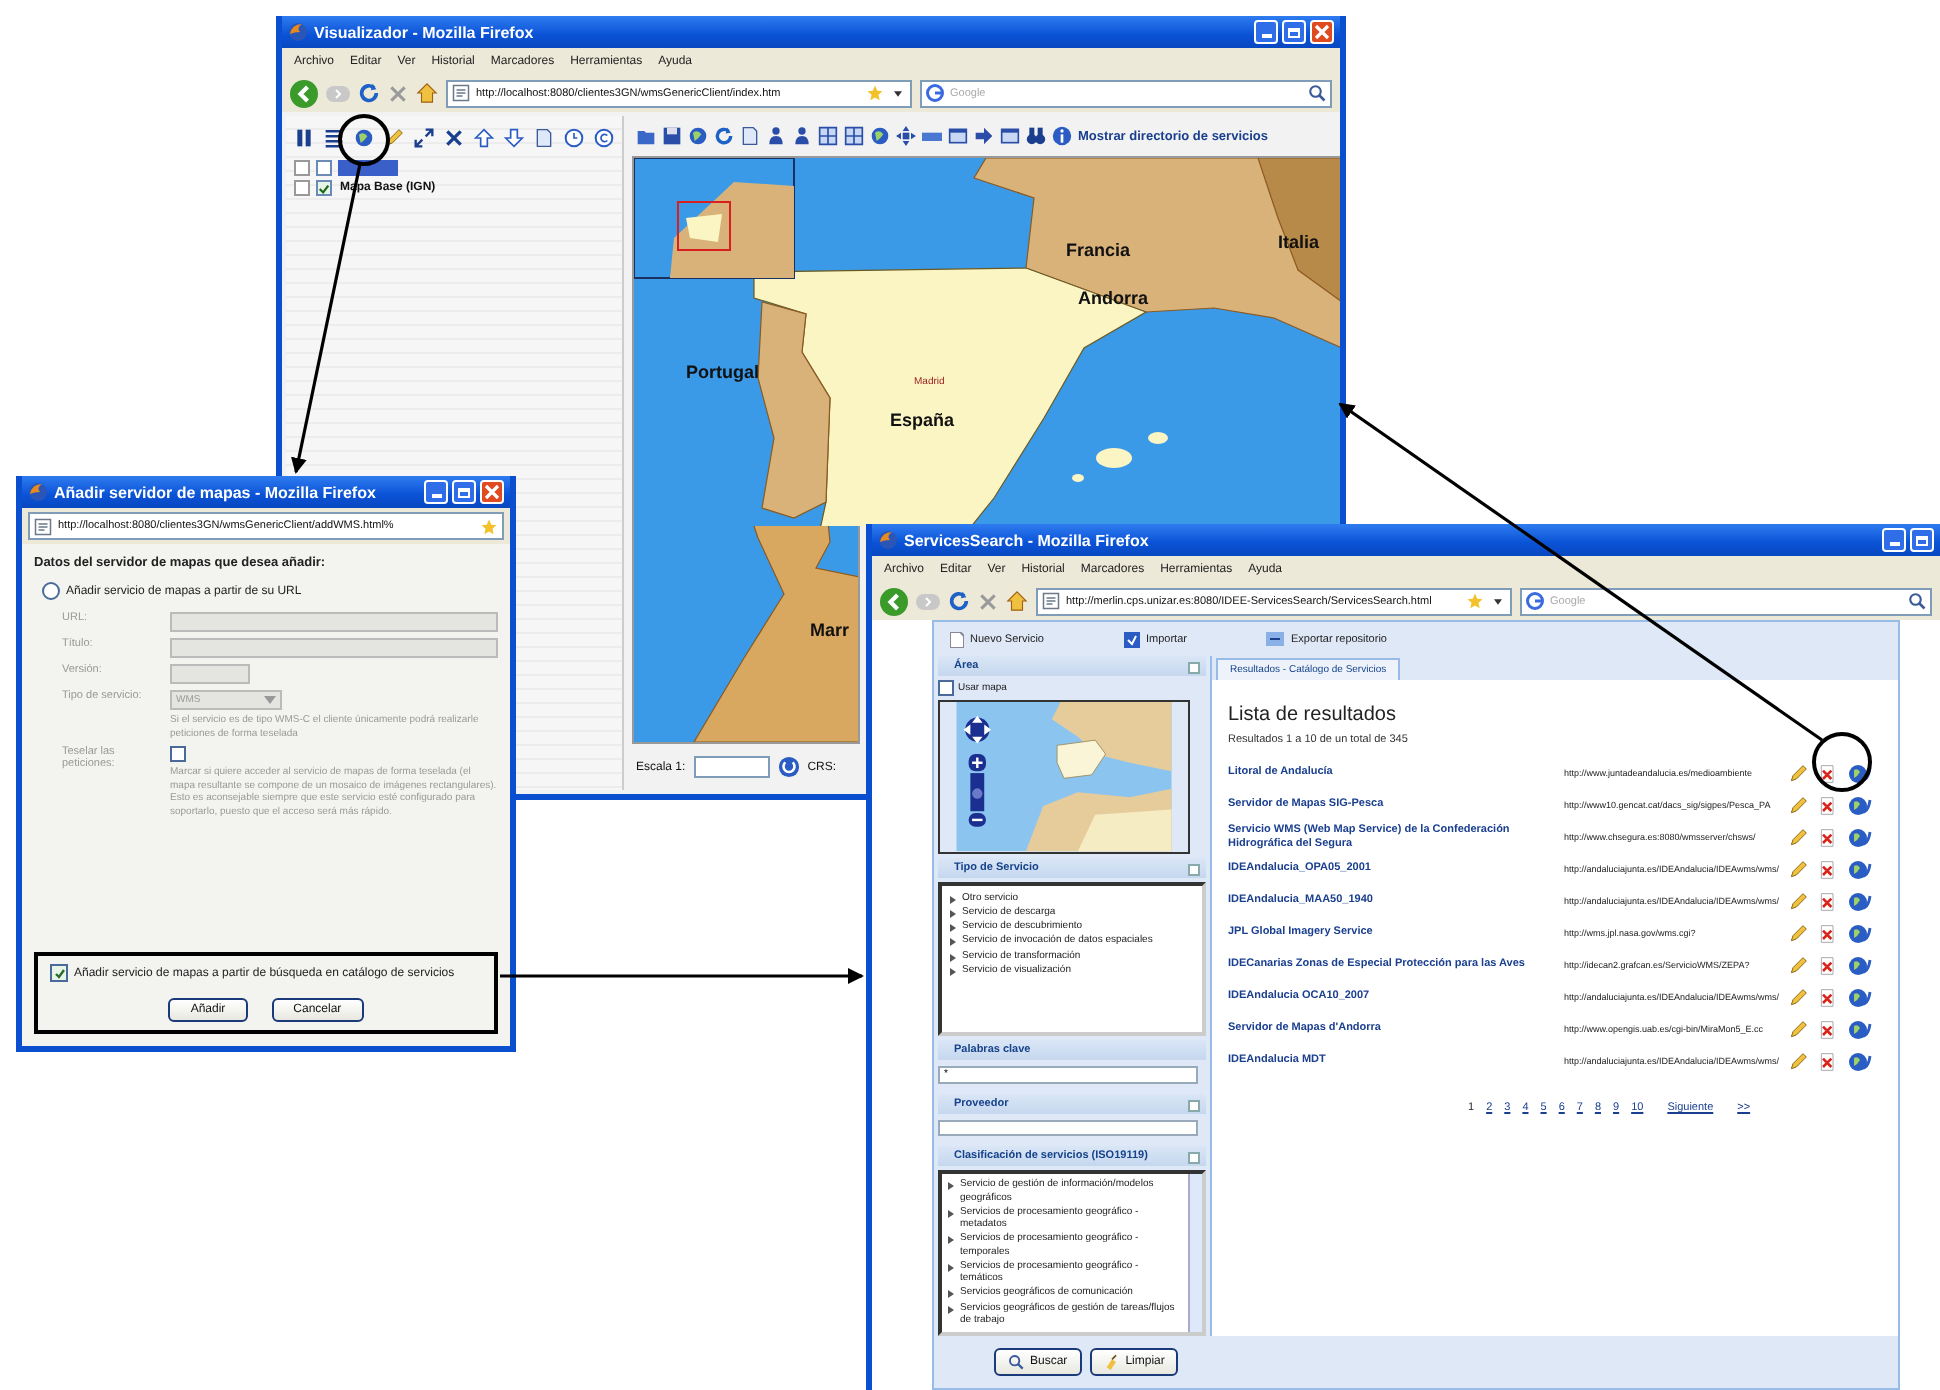  Describe the element at coordinates (788, 767) in the screenshot. I see `go-icon` at that location.